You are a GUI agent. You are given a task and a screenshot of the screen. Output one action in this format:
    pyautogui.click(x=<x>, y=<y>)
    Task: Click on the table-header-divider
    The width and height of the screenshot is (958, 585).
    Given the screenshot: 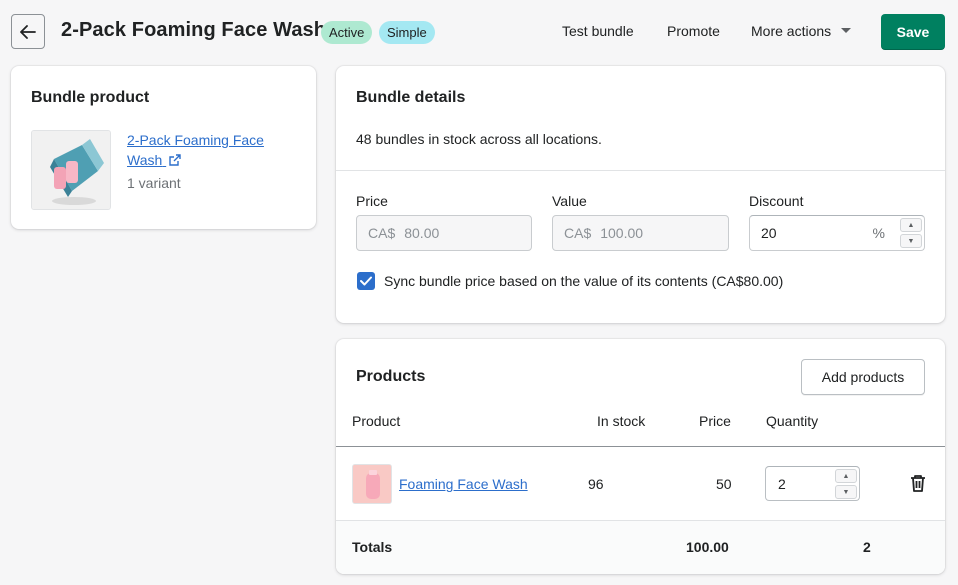 What is the action you would take?
    pyautogui.click(x=640, y=446)
    